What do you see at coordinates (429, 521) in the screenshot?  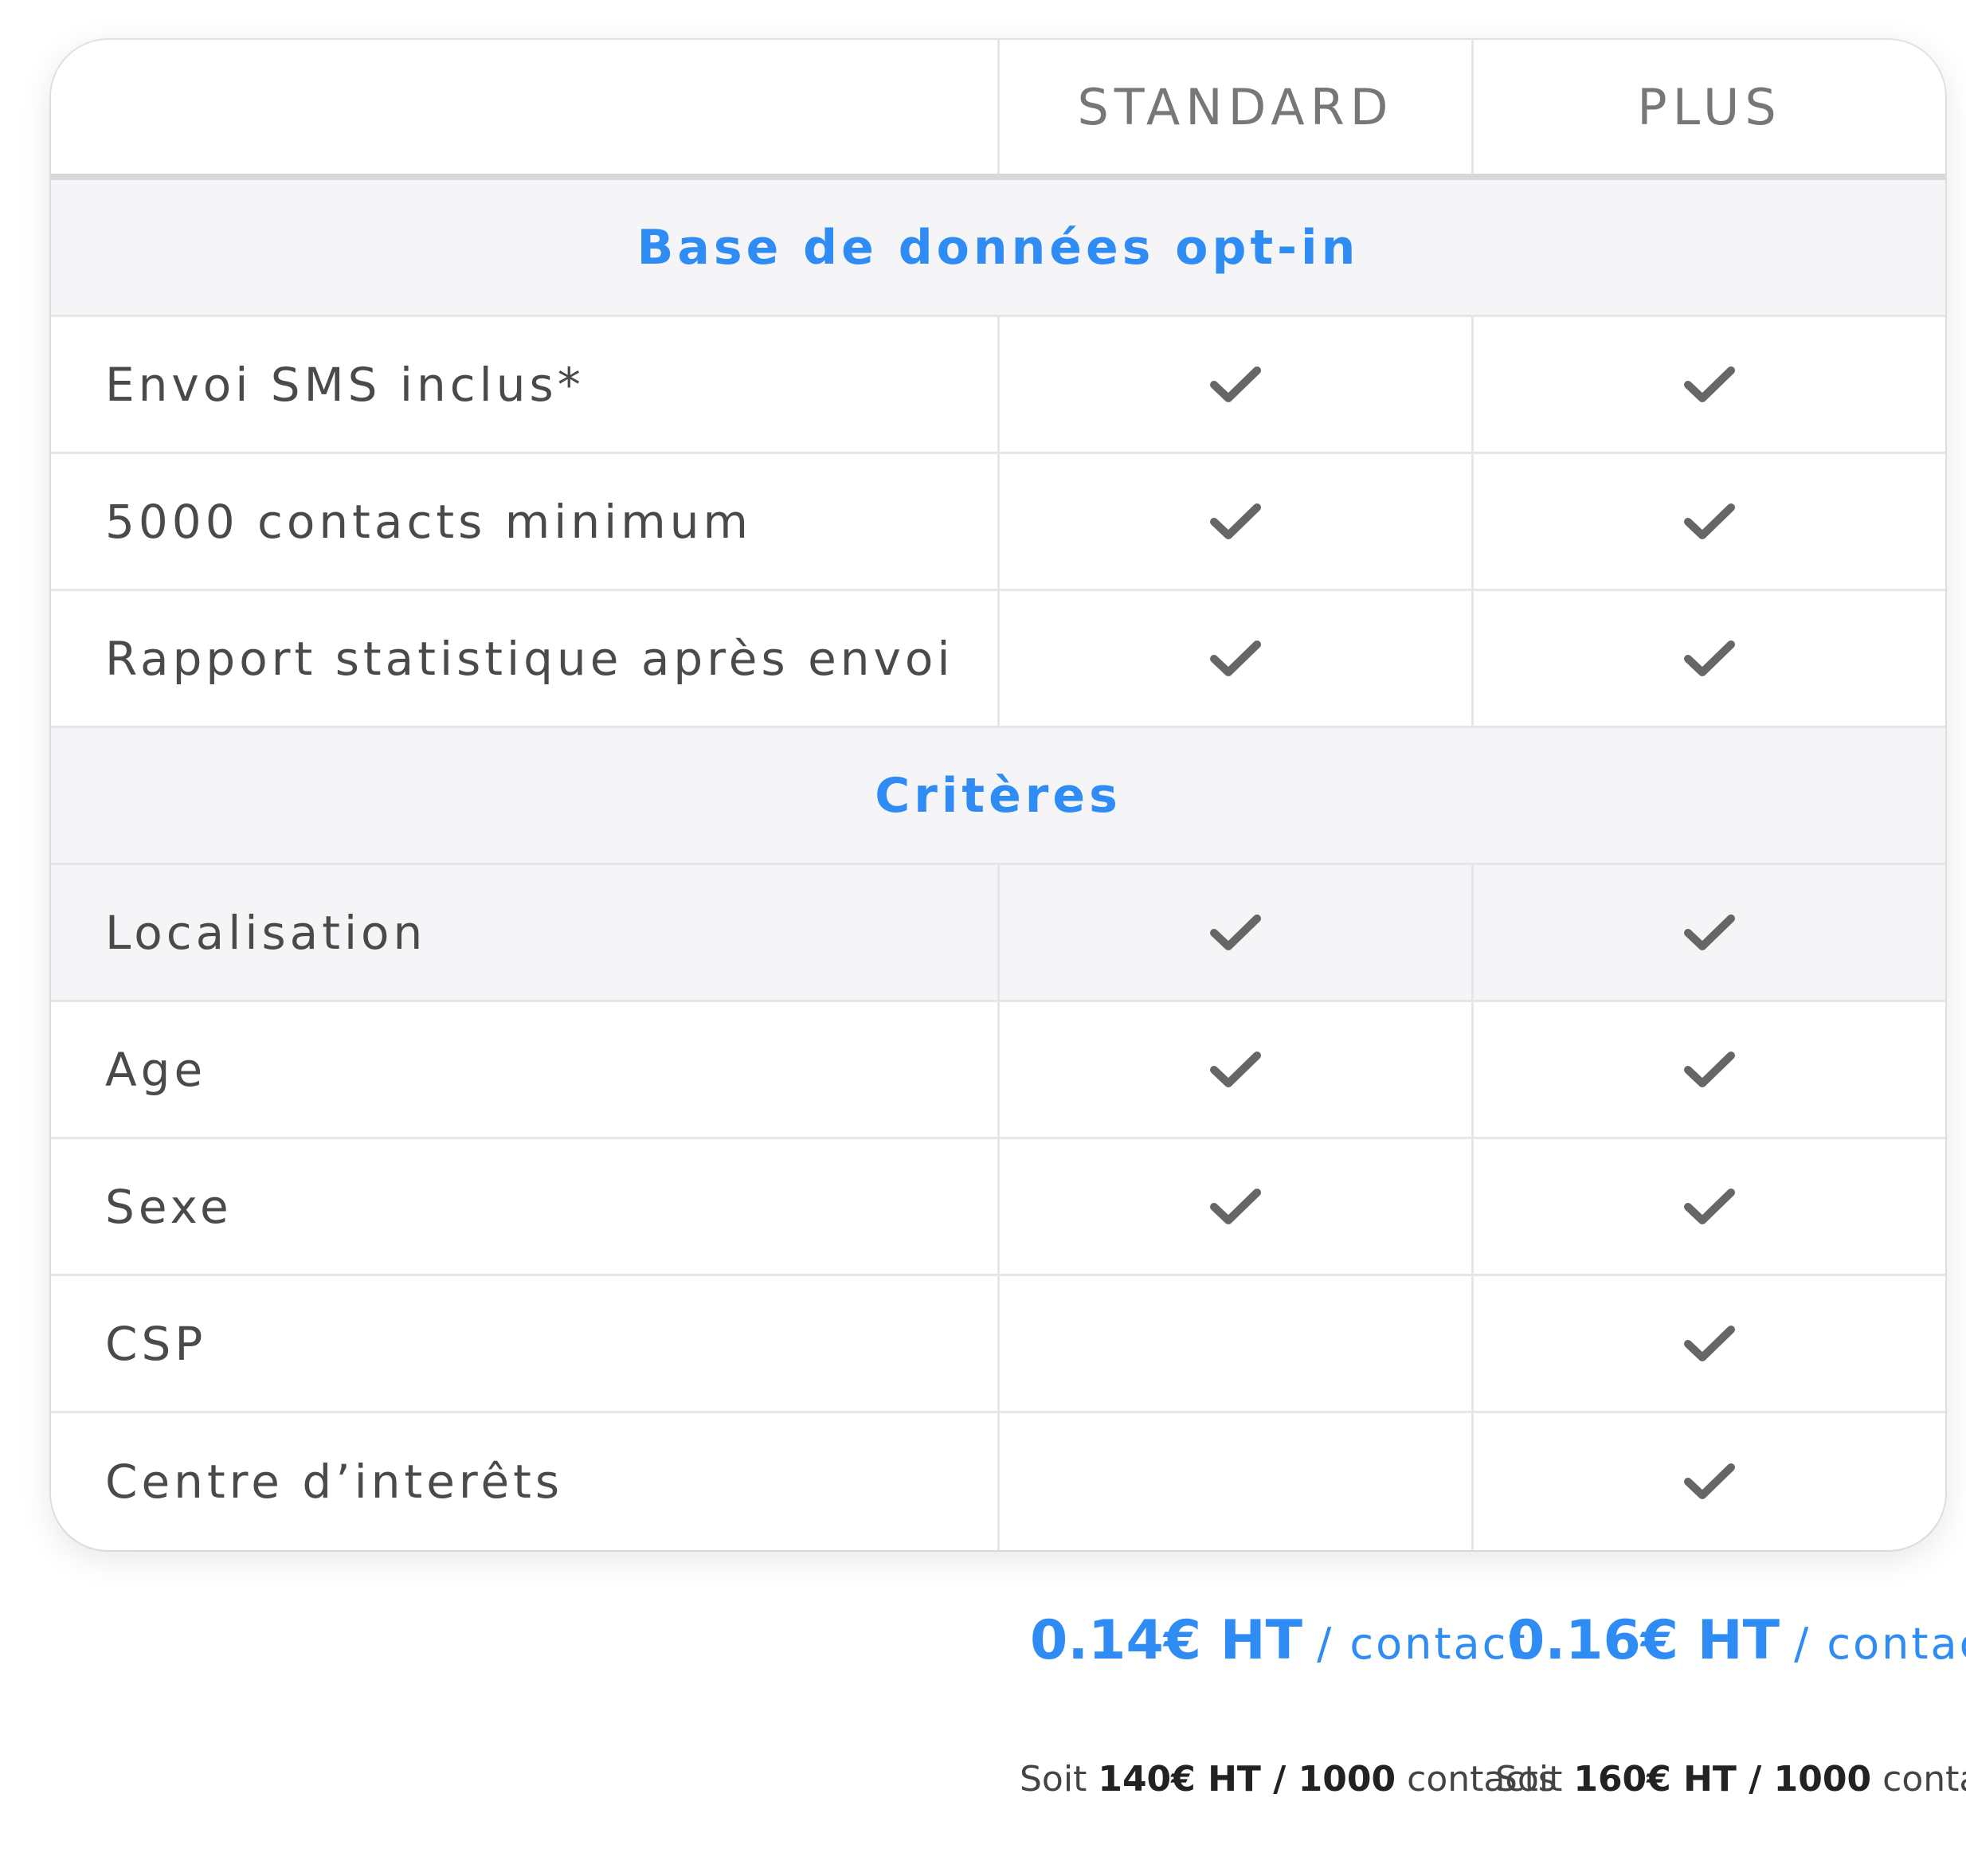 I see `feature-label: 5000 contacts minimum` at bounding box center [429, 521].